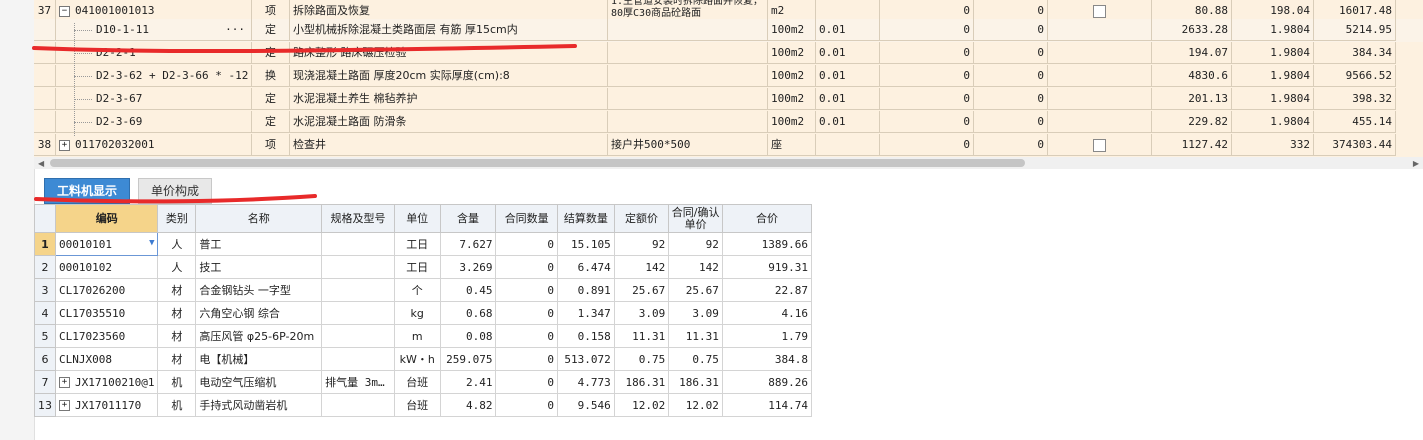 The image size is (1423, 440). I want to click on resource-cell-content: 4.82, so click(468, 405).